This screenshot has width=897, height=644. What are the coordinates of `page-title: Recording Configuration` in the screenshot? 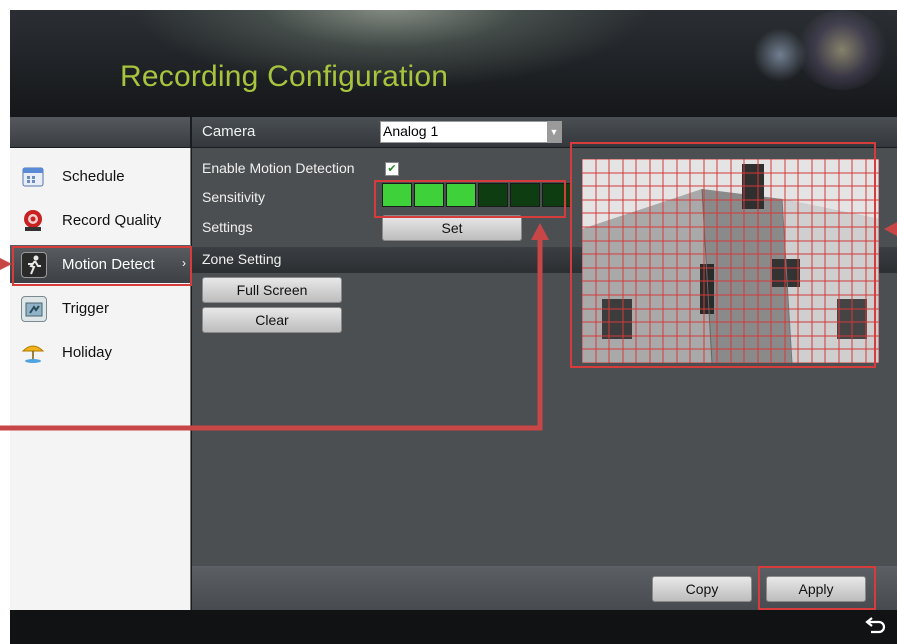 It's located at (284, 76).